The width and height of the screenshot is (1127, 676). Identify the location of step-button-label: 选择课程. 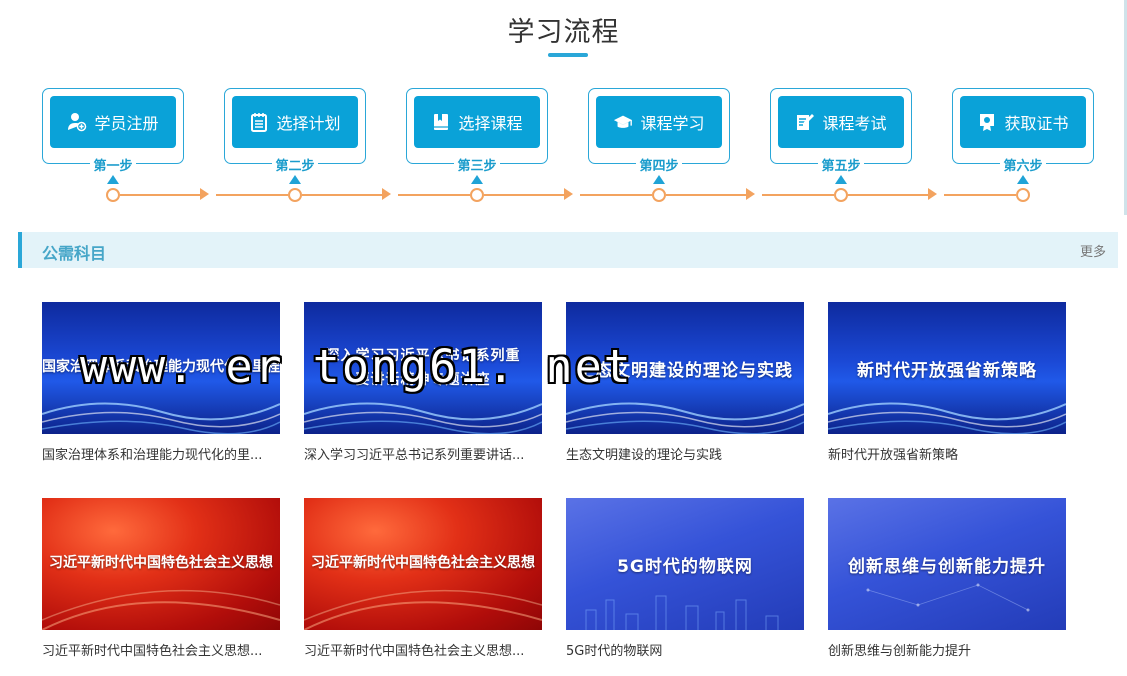
(490, 123).